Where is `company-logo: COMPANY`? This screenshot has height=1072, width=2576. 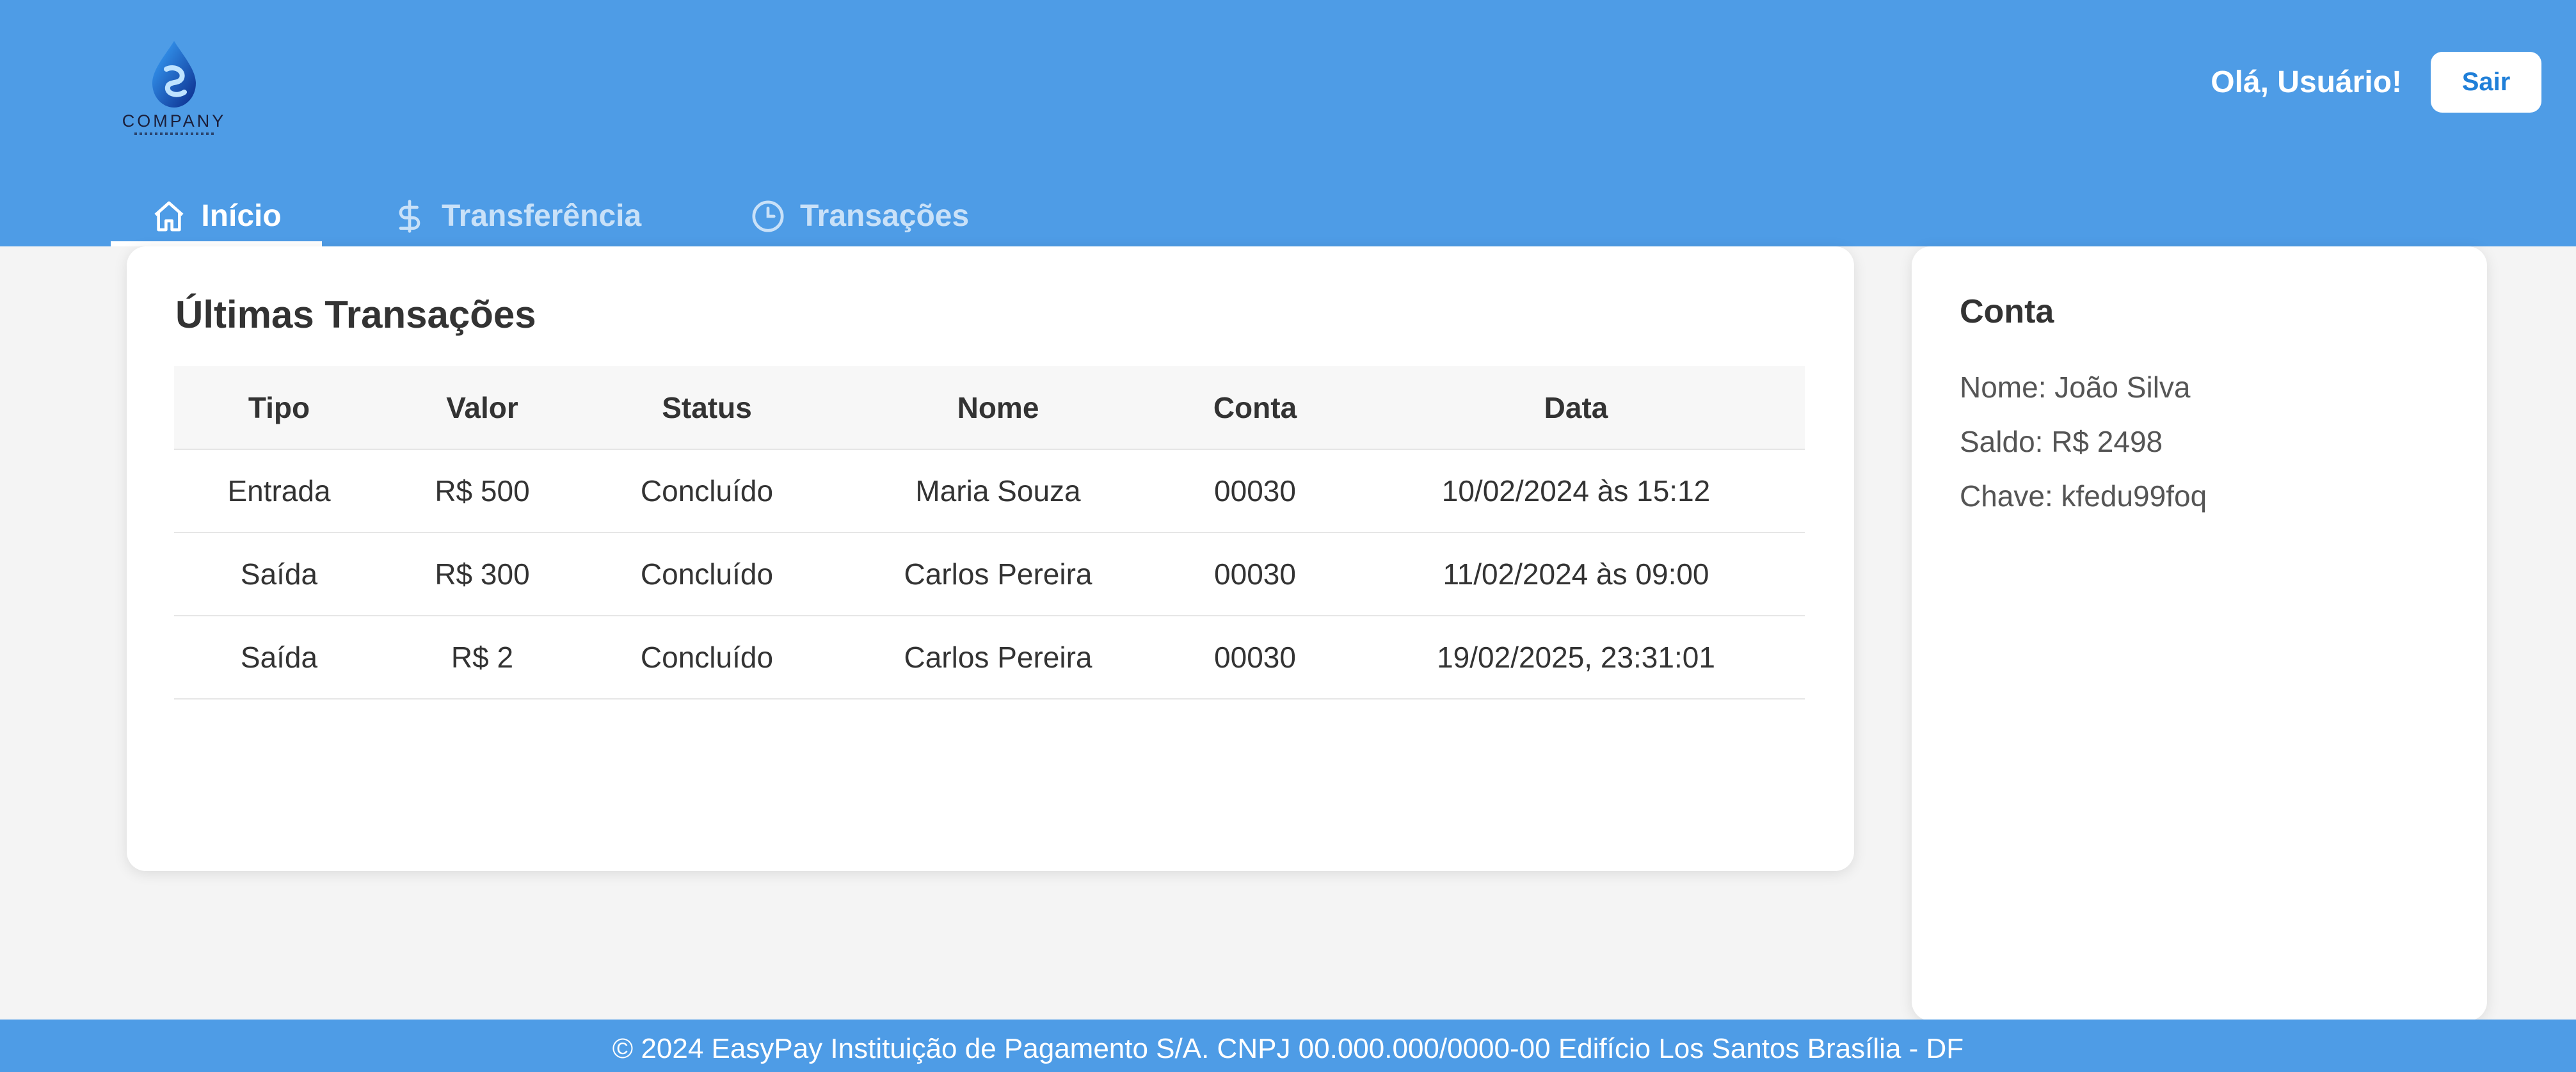 company-logo: COMPANY is located at coordinates (174, 91).